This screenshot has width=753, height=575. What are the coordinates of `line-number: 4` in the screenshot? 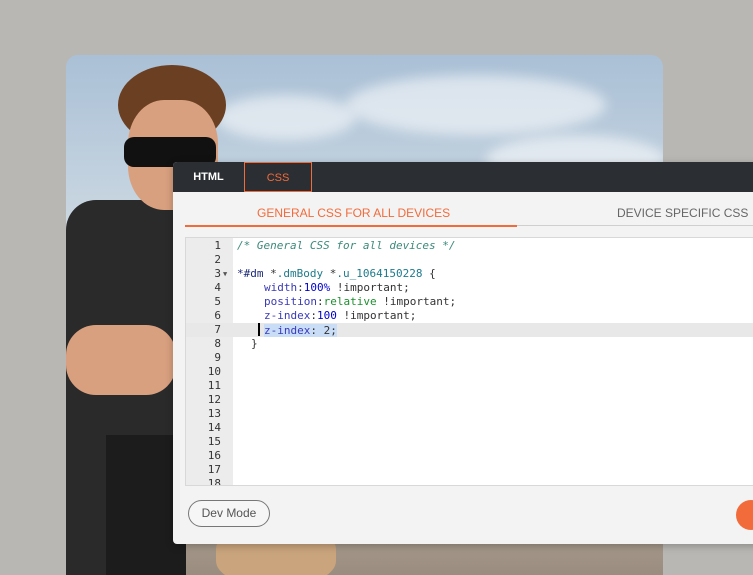 It's located at (217, 287).